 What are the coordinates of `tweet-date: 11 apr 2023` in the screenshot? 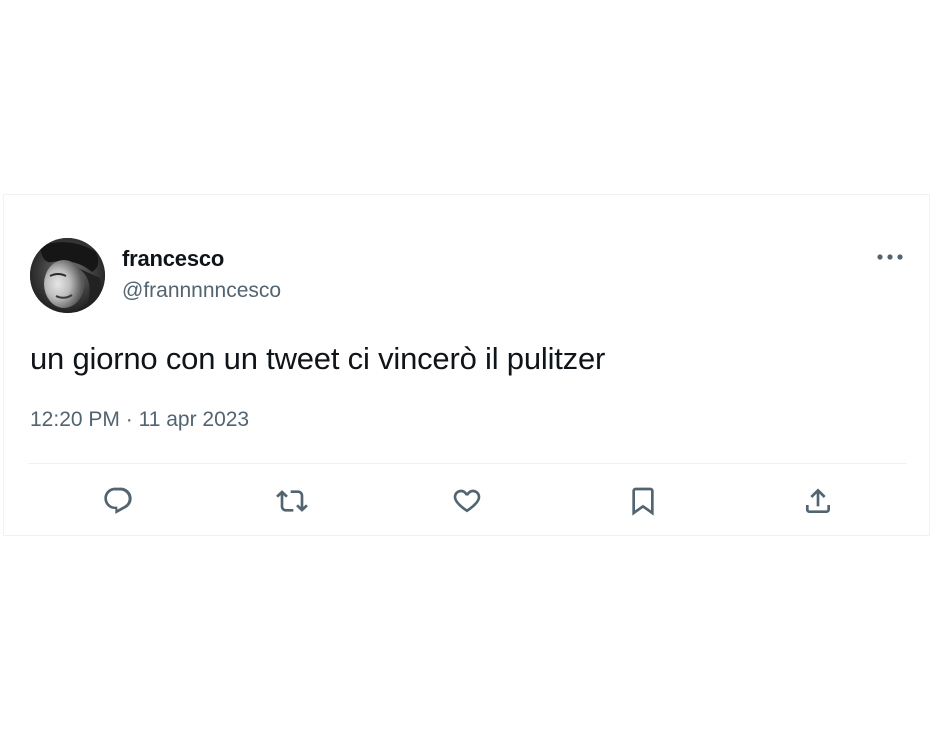 It's located at (194, 419).